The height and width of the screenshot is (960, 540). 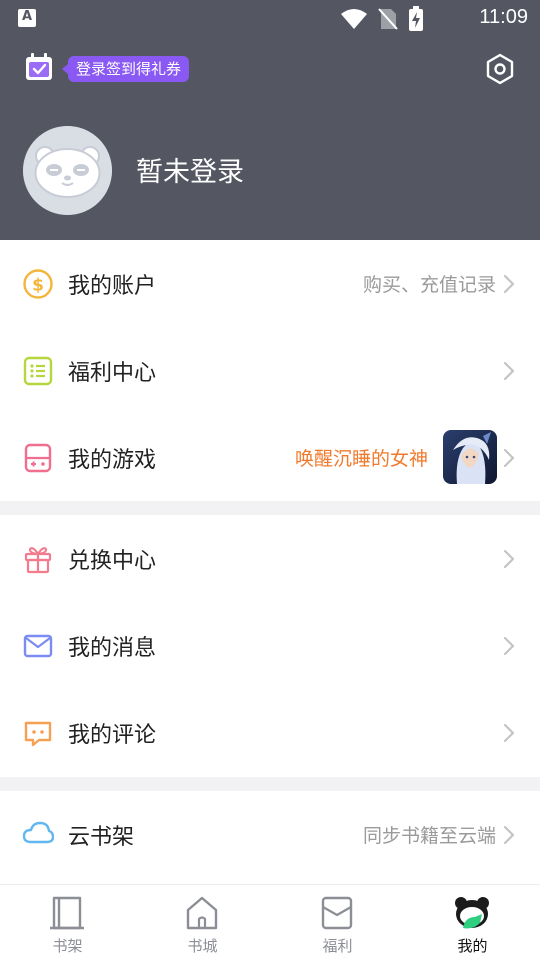 What do you see at coordinates (470, 457) in the screenshot?
I see `game-thumbnail` at bounding box center [470, 457].